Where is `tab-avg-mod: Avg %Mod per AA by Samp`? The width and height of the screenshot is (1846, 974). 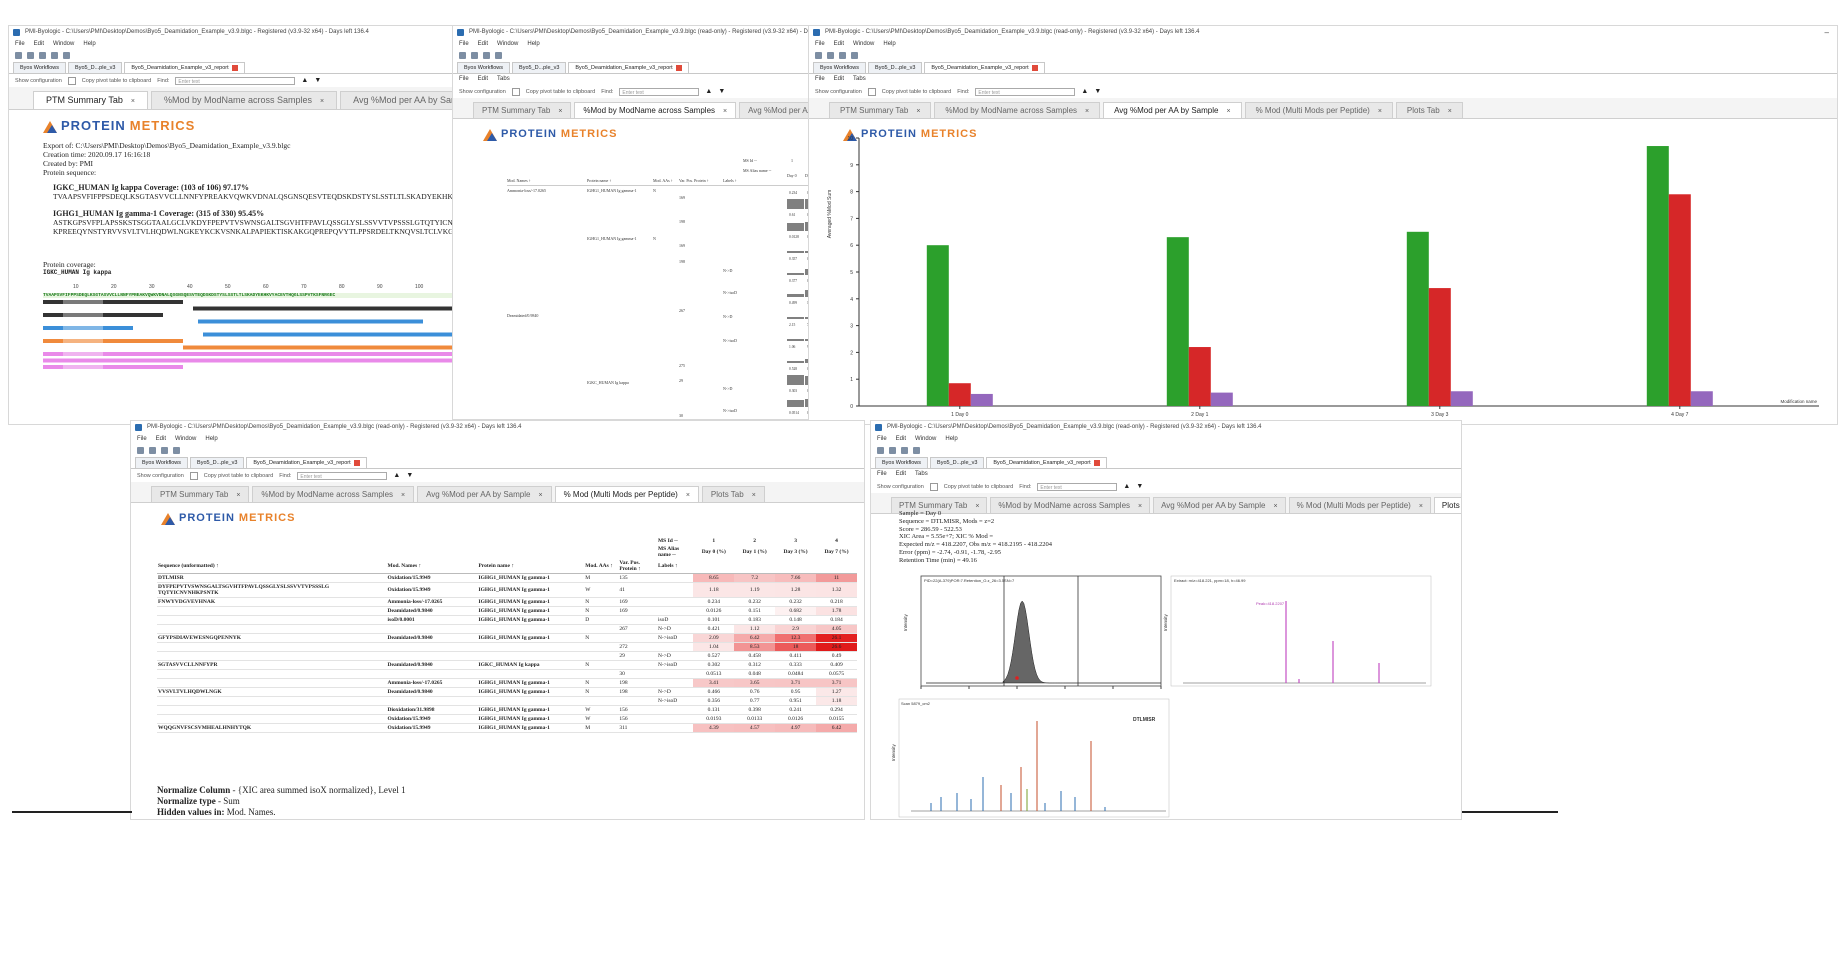 tab-avg-mod: Avg %Mod per AA by Samp is located at coordinates (399, 100).